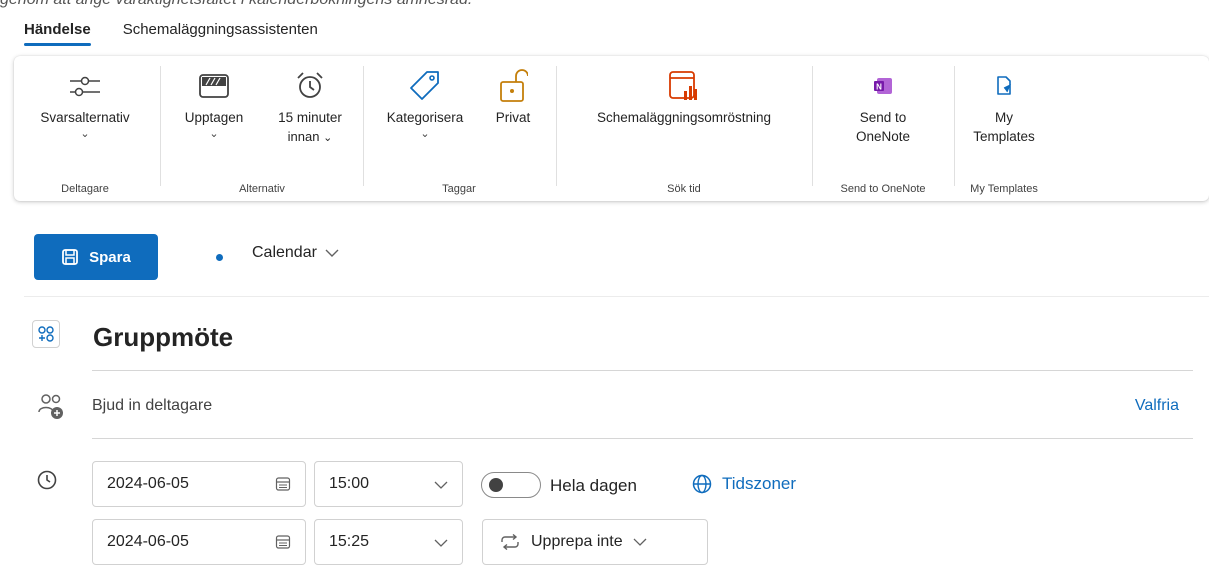 The width and height of the screenshot is (1209, 571). Describe the element at coordinates (459, 189) in the screenshot. I see `group-title-tags: Taggar` at that location.